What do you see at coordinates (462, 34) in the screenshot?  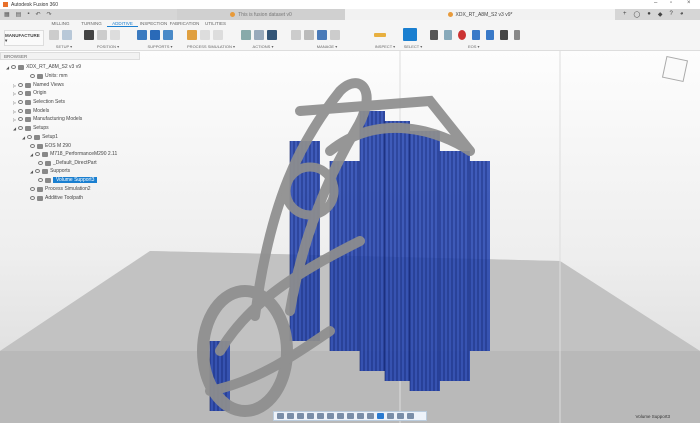 I see `eos-material-icon` at bounding box center [462, 34].